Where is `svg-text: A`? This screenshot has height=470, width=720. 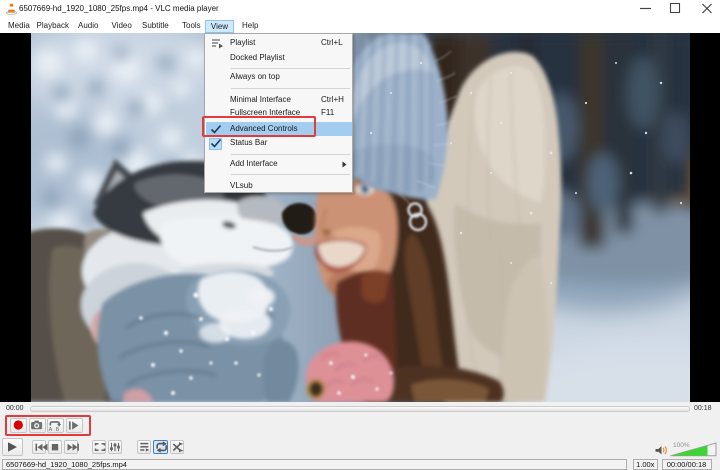
svg-text: A is located at coordinates (51, 430).